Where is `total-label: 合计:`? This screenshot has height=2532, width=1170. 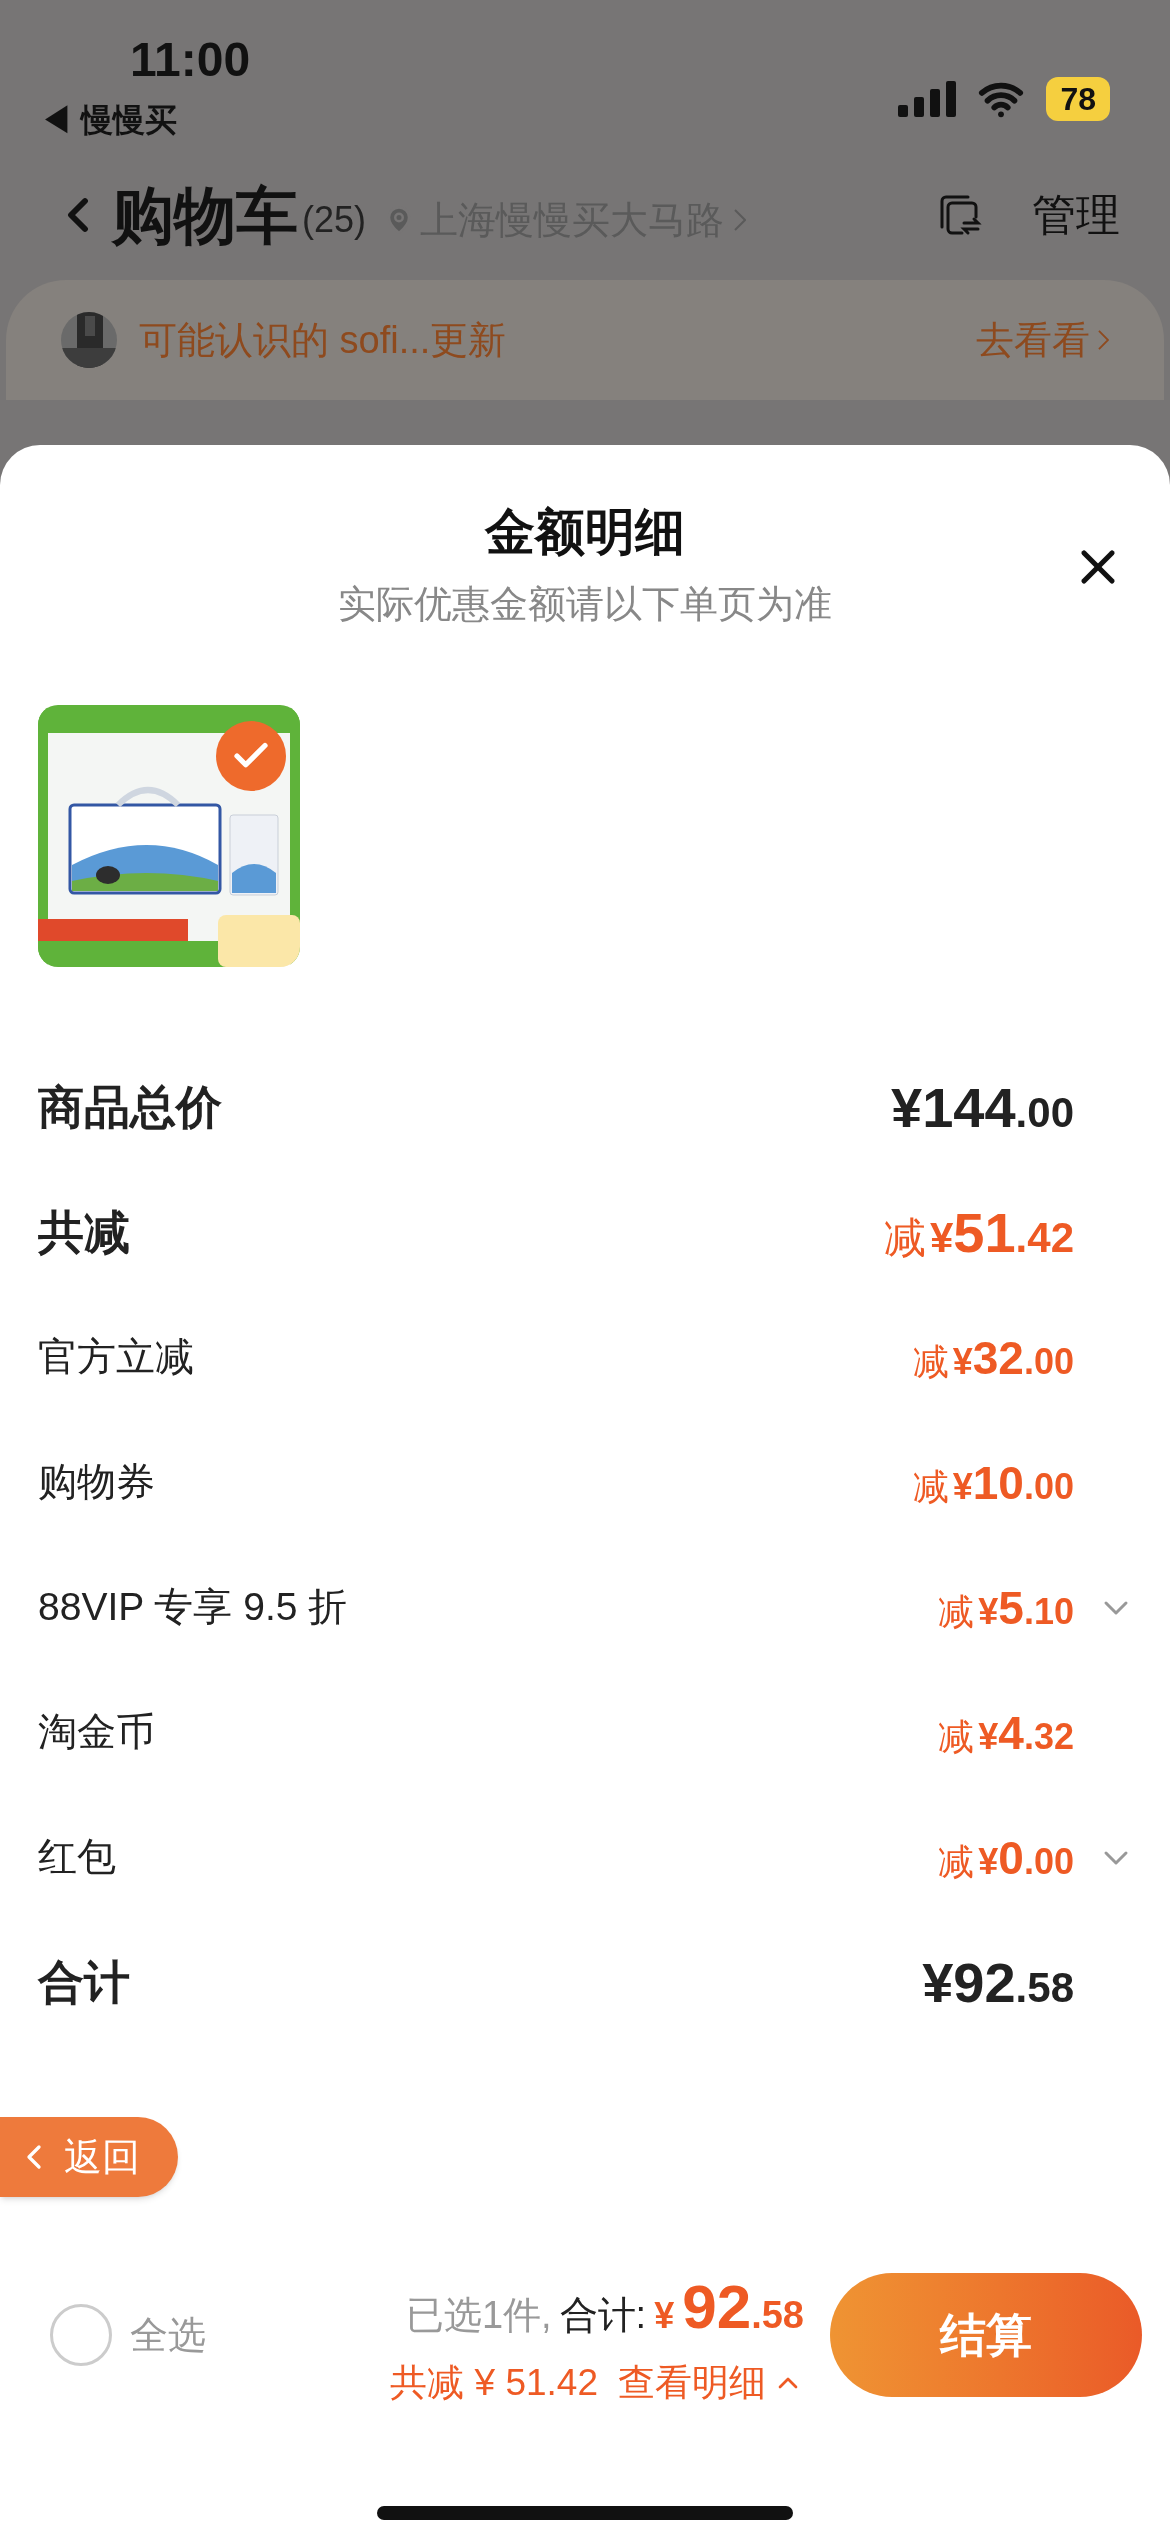
total-label: 合计: is located at coordinates (603, 2315).